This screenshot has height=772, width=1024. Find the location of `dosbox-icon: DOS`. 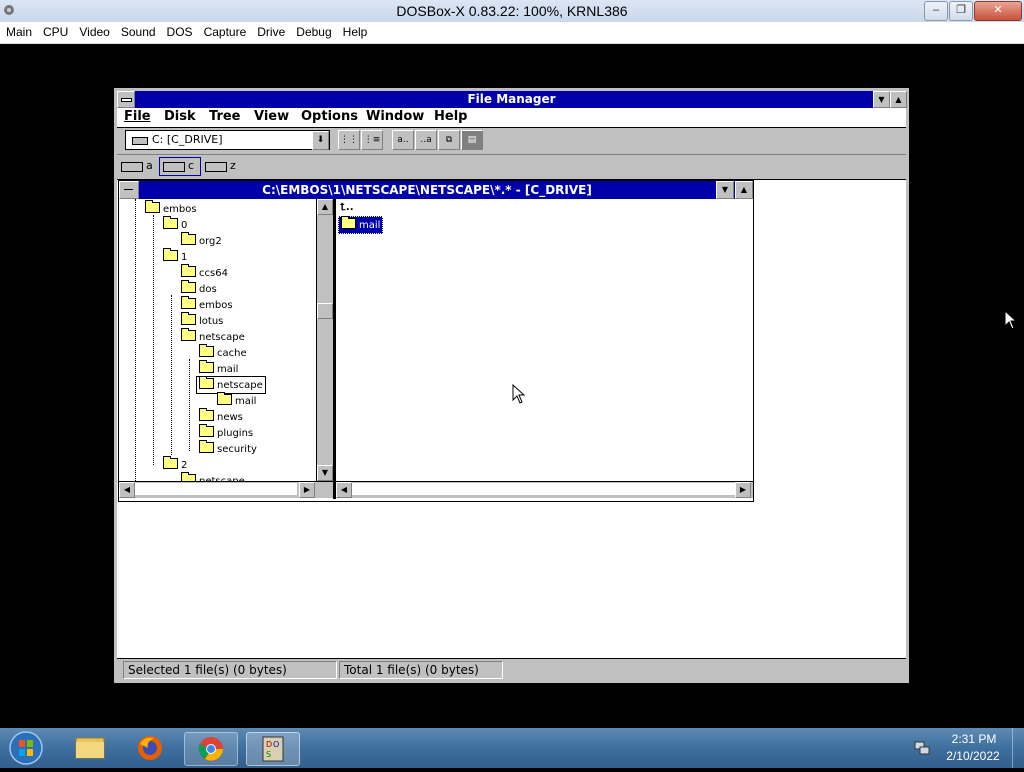

dosbox-icon: DOS is located at coordinates (273, 749).